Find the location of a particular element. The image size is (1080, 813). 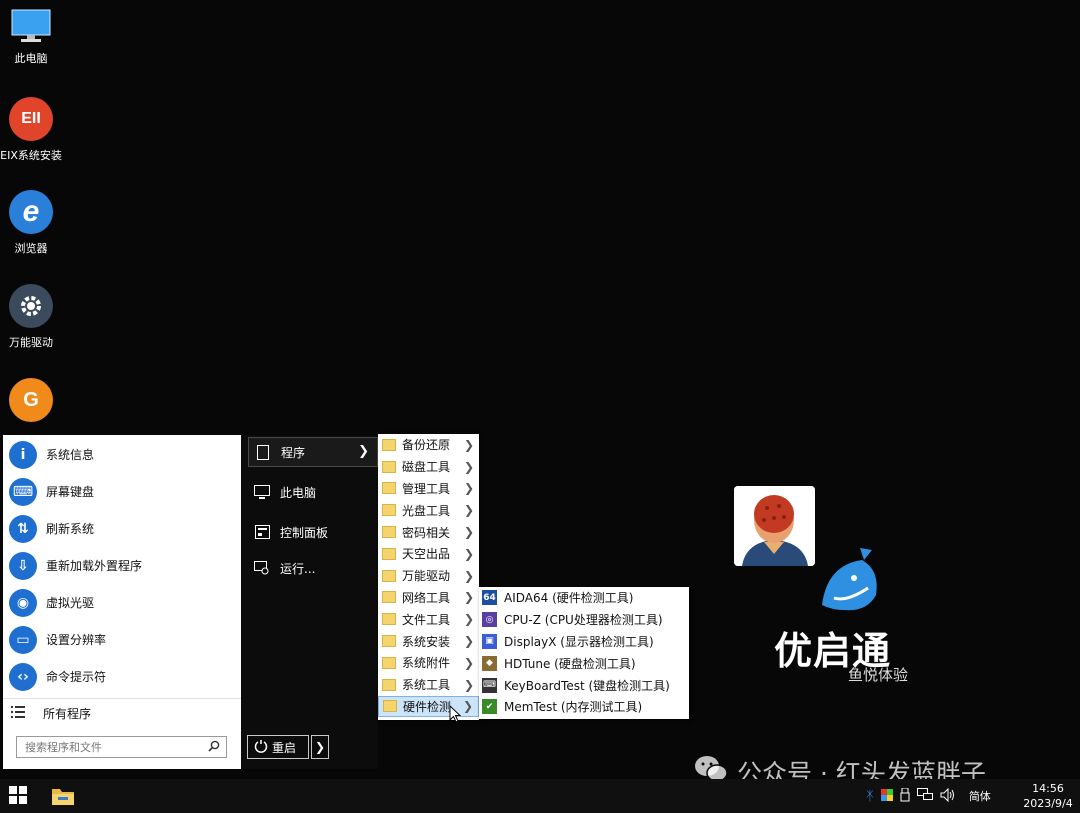

search-input is located at coordinates (115, 747).